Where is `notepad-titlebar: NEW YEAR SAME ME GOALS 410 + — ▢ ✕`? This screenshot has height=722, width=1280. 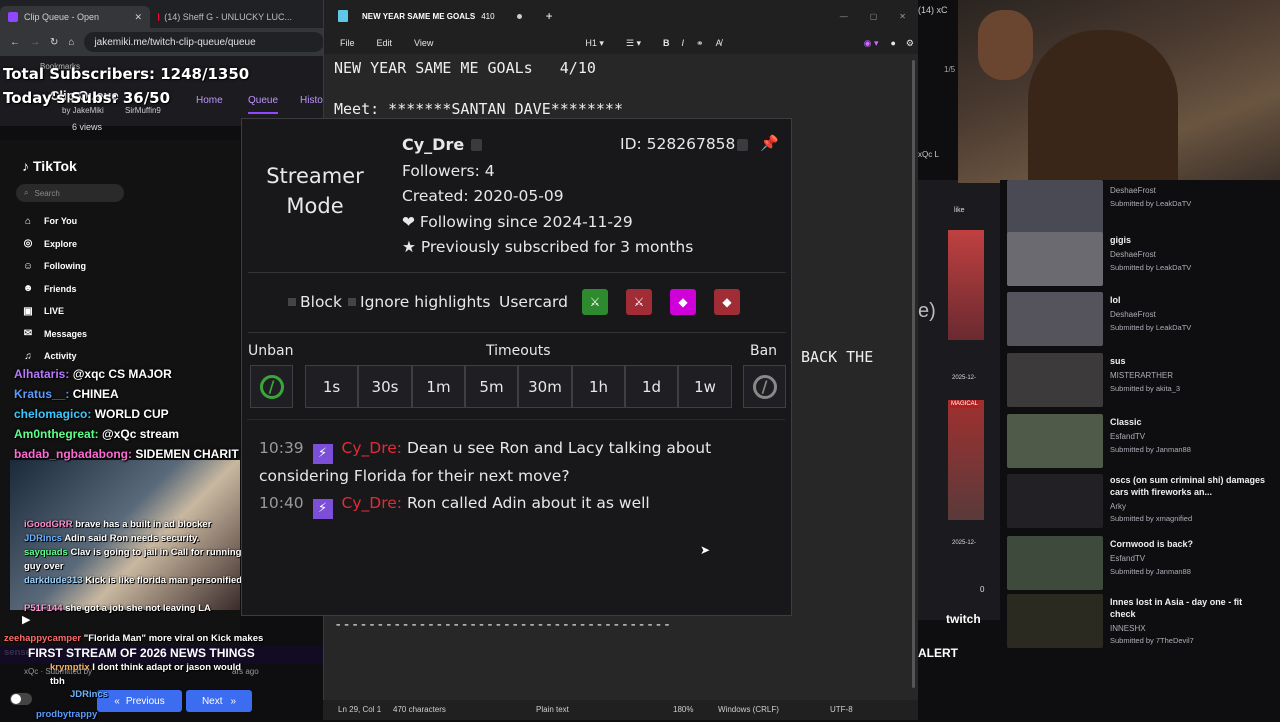
notepad-titlebar: NEW YEAR SAME ME GOALS 410 + — ▢ ✕ is located at coordinates (621, 16).